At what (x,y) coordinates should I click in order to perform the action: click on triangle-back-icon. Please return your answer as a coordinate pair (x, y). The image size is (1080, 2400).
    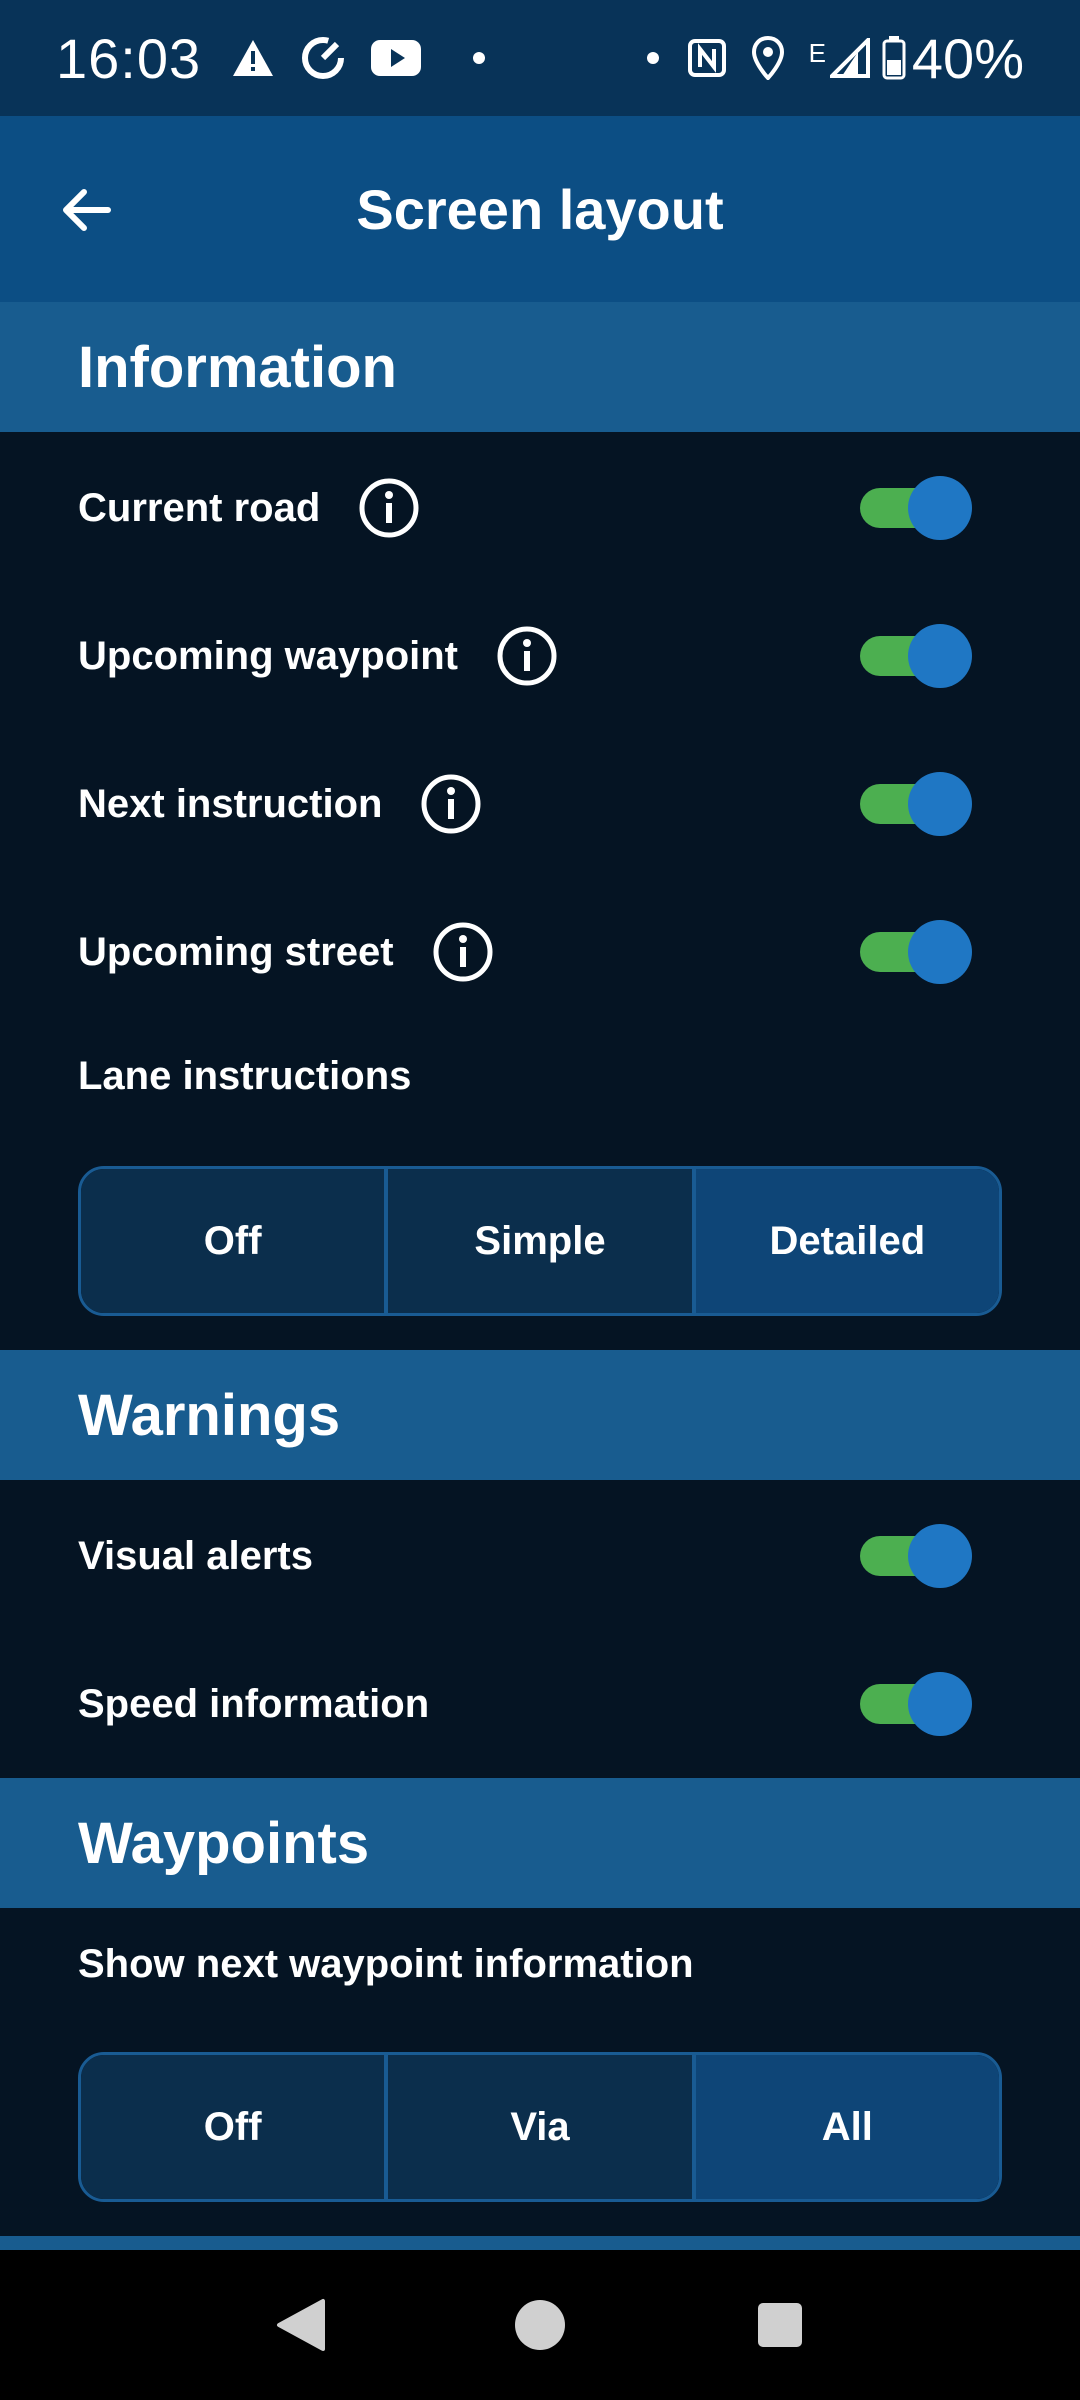
    Looking at the image, I should click on (301, 2325).